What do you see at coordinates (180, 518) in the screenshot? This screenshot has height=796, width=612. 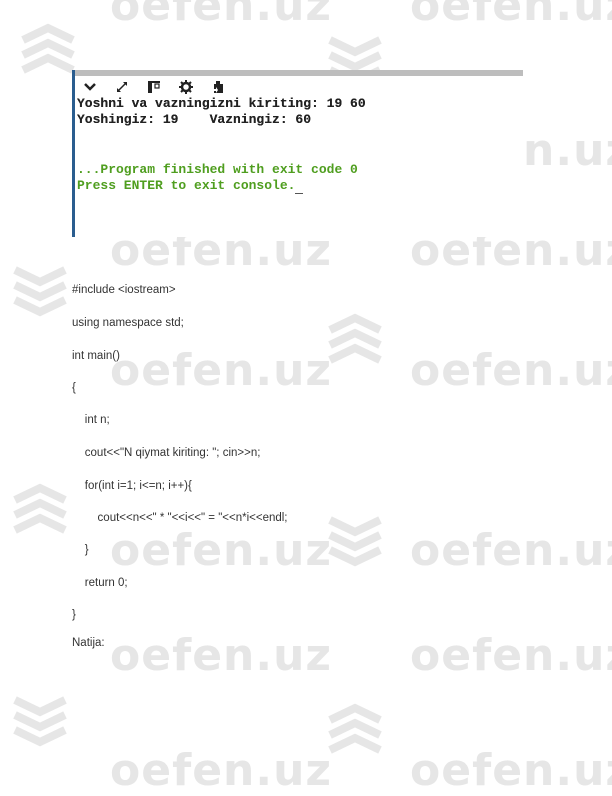 I see `code-line: cout<<n<<" * "<<i<<" = "<<n*i<<endl;` at bounding box center [180, 518].